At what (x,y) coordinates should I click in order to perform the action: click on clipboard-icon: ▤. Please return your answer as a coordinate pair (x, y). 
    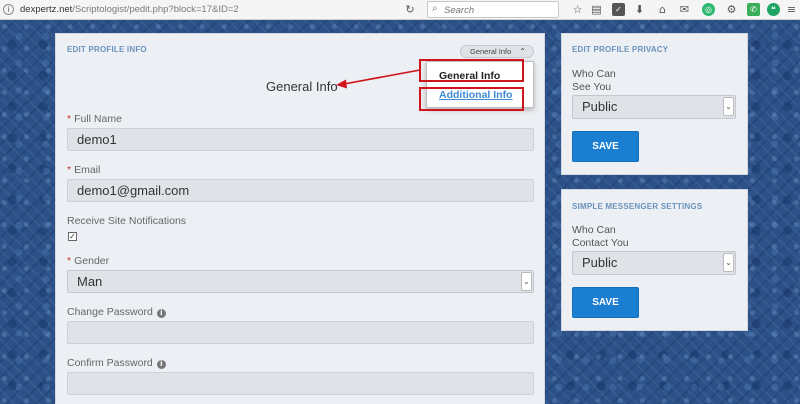
    Looking at the image, I should click on (596, 9).